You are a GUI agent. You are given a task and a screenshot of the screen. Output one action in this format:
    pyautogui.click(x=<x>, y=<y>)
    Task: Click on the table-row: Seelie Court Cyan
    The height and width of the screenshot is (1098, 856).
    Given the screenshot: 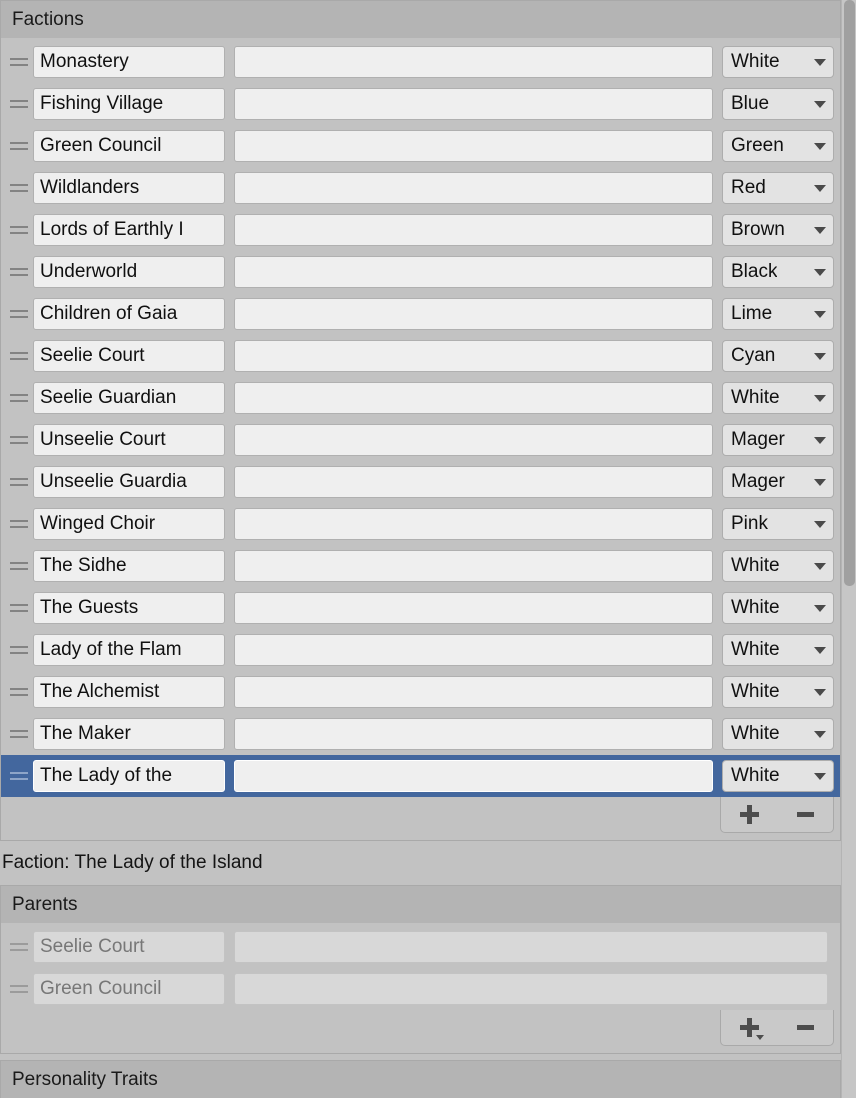 What is the action you would take?
    pyautogui.click(x=420, y=356)
    